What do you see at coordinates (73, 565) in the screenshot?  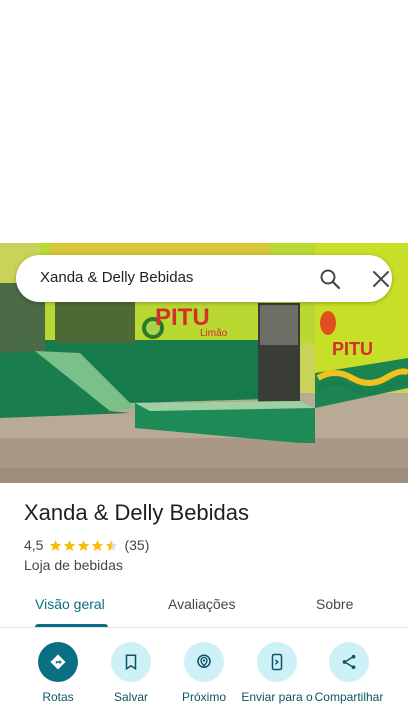 I see `place-category: Loja de bebidas` at bounding box center [73, 565].